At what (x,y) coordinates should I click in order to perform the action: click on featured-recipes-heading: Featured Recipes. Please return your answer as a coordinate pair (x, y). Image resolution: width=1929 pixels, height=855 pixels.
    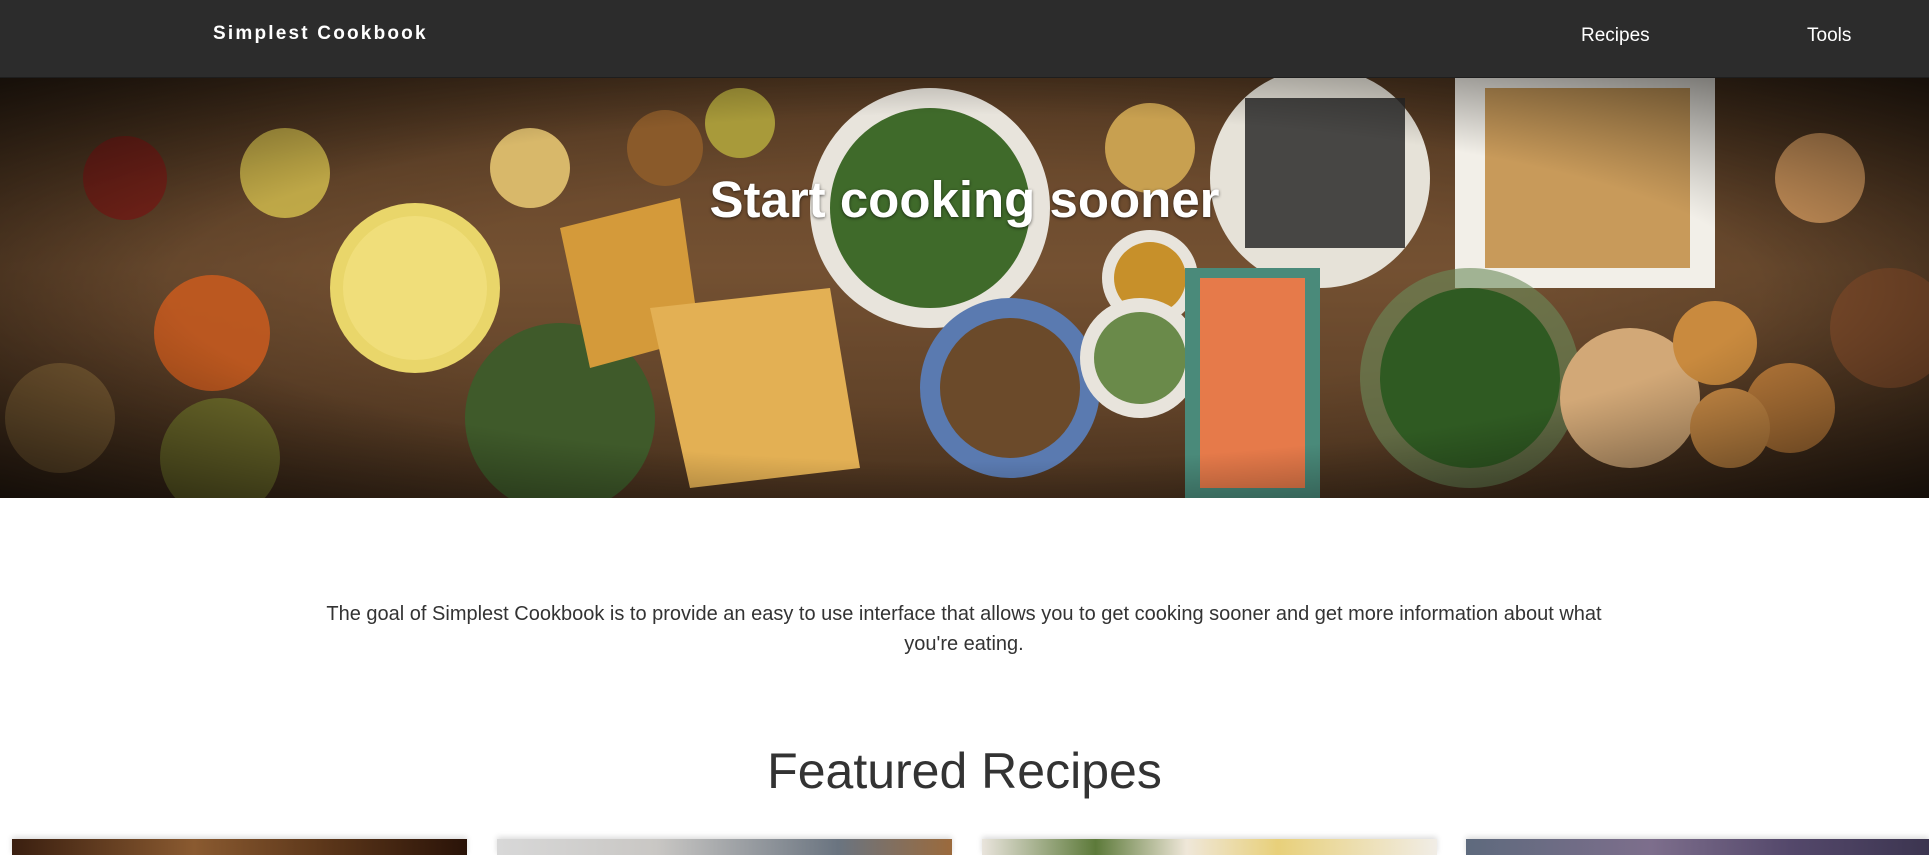
    Looking at the image, I should click on (964, 771).